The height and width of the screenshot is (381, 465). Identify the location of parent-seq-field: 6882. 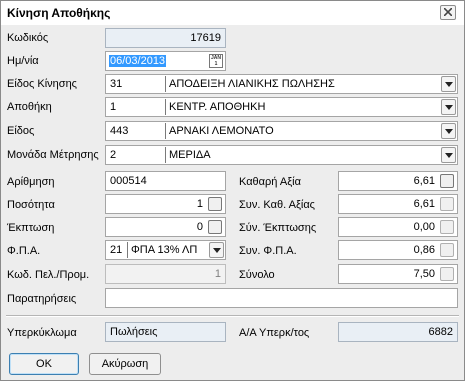
(398, 332).